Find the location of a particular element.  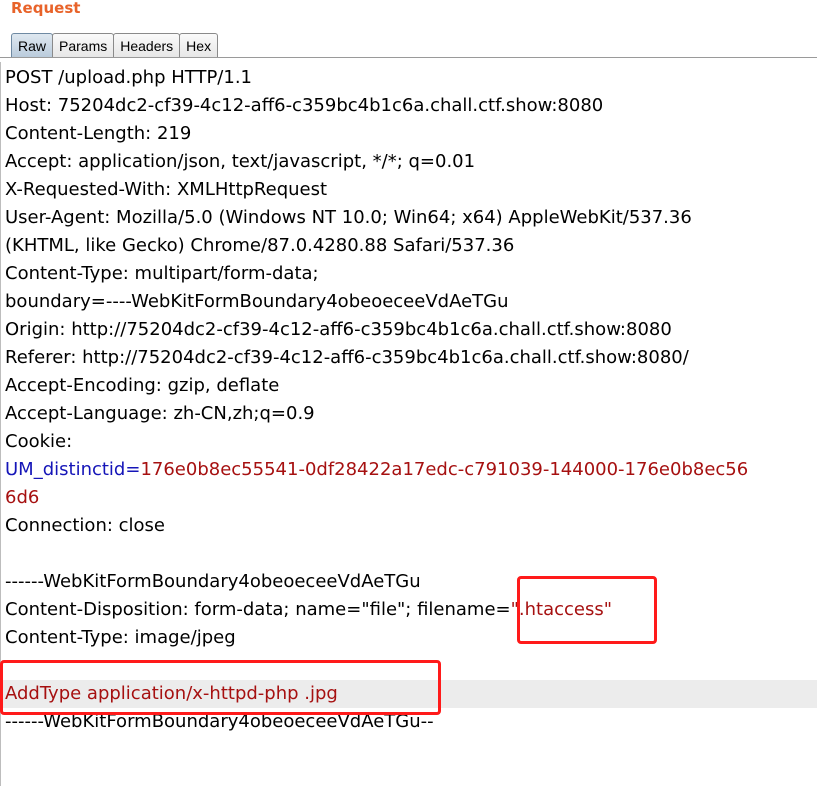

cookie-name: UM_distinctid is located at coordinates (65, 469).